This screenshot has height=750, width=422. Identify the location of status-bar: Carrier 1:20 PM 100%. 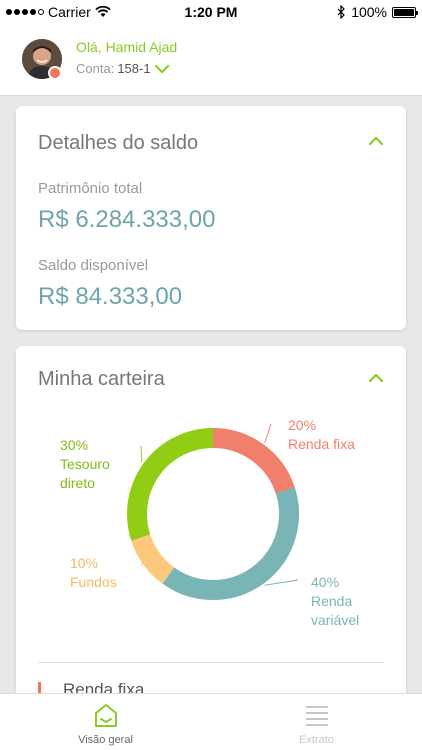
(211, 12).